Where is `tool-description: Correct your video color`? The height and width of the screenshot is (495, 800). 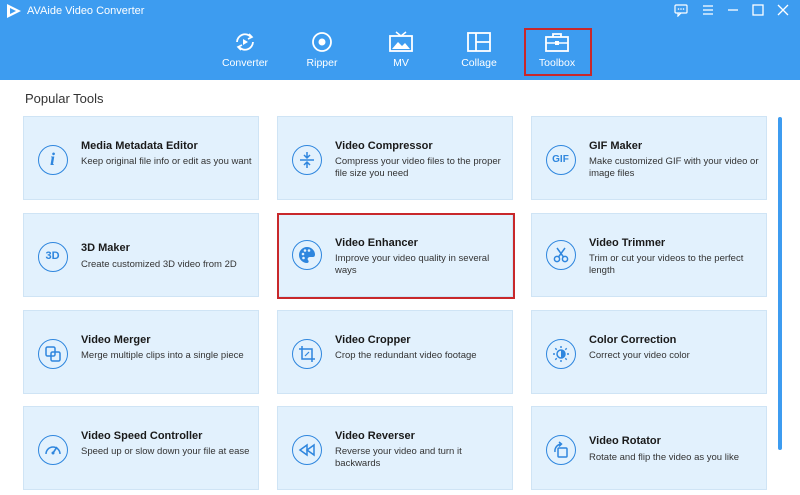
tool-description: Correct your video color is located at coordinates (639, 355).